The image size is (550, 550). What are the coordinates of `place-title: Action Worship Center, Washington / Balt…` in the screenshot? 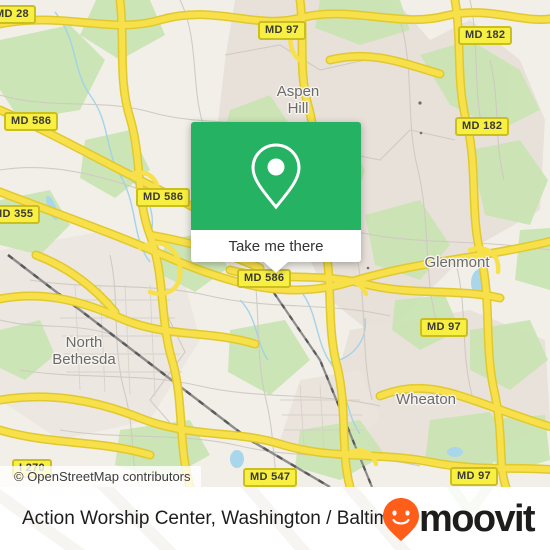 It's located at (219, 518).